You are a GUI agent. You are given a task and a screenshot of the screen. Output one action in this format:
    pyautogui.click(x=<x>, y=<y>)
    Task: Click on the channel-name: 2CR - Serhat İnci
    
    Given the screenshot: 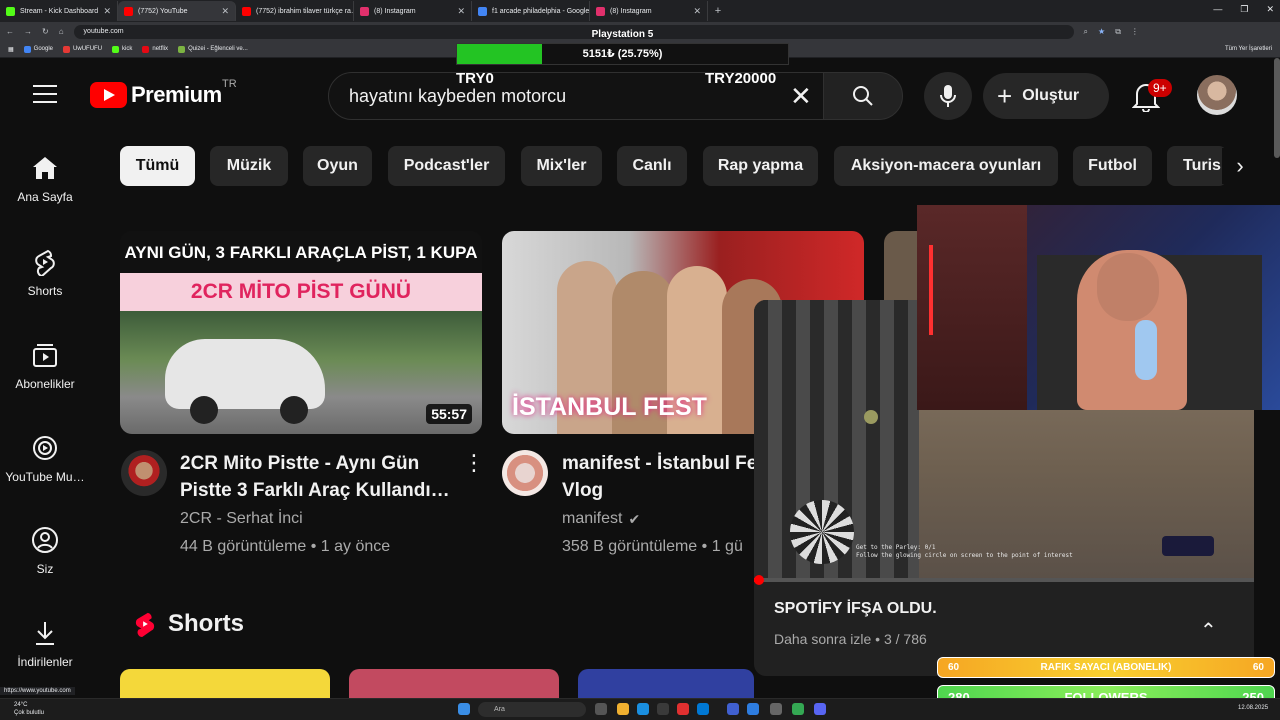 What is the action you would take?
    pyautogui.click(x=241, y=519)
    